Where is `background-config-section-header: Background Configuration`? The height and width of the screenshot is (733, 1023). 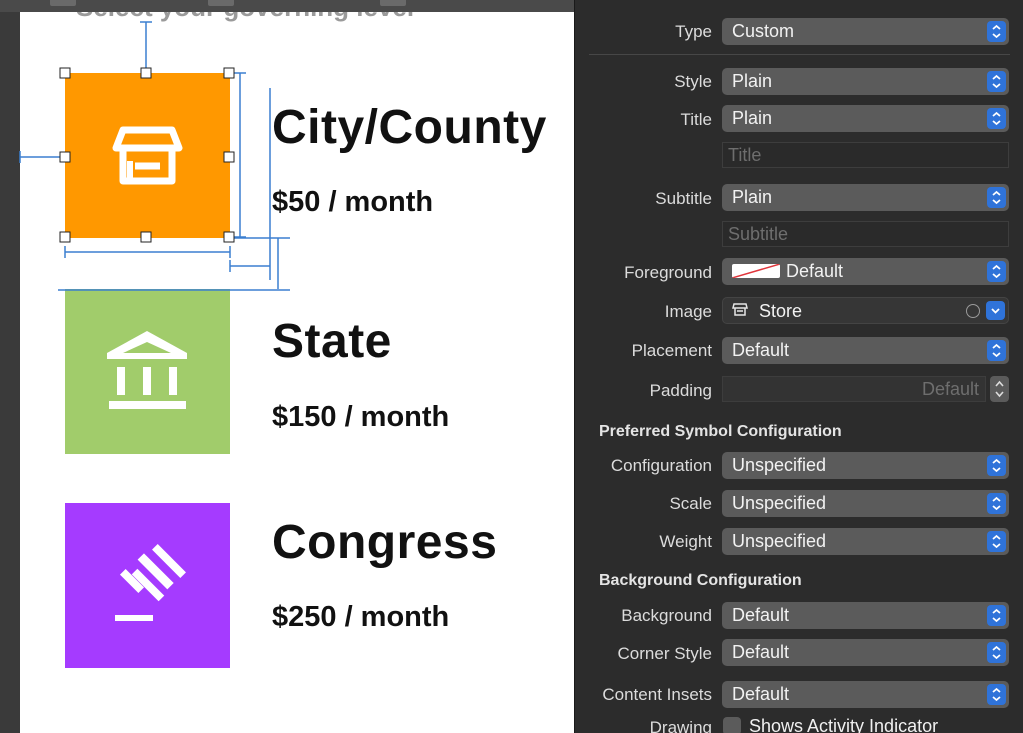 background-config-section-header: Background Configuration is located at coordinates (700, 580).